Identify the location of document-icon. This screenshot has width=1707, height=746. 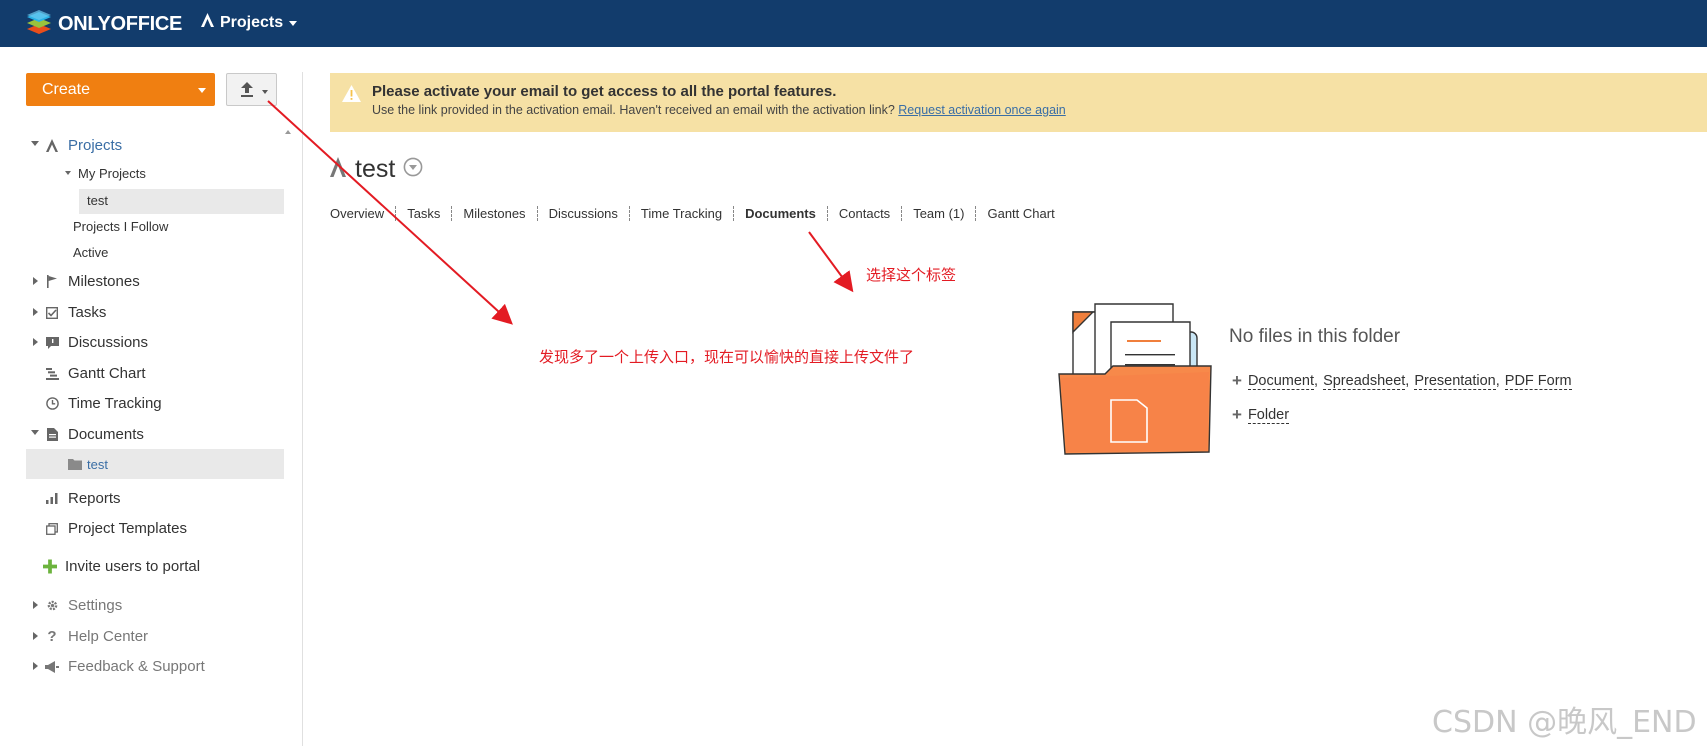
(52, 435).